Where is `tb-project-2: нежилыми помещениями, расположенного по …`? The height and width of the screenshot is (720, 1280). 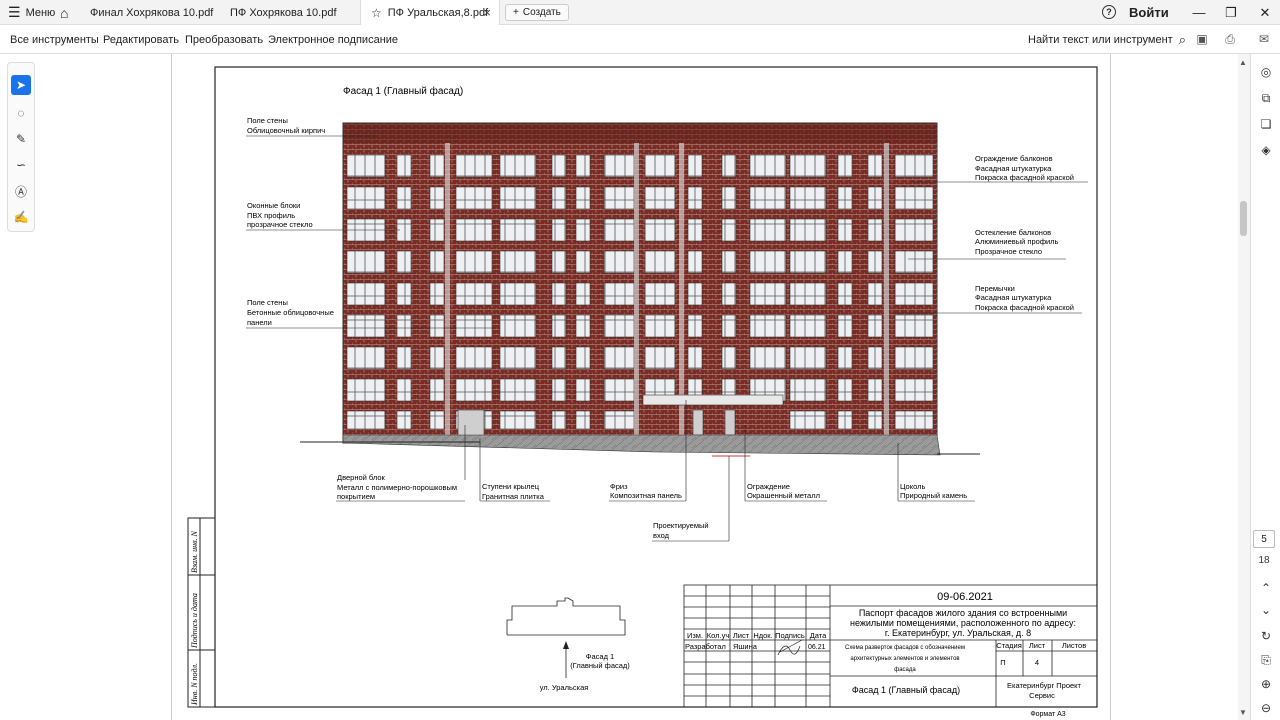 tb-project-2: нежилыми помещениями, расположенного по … is located at coordinates (963, 623).